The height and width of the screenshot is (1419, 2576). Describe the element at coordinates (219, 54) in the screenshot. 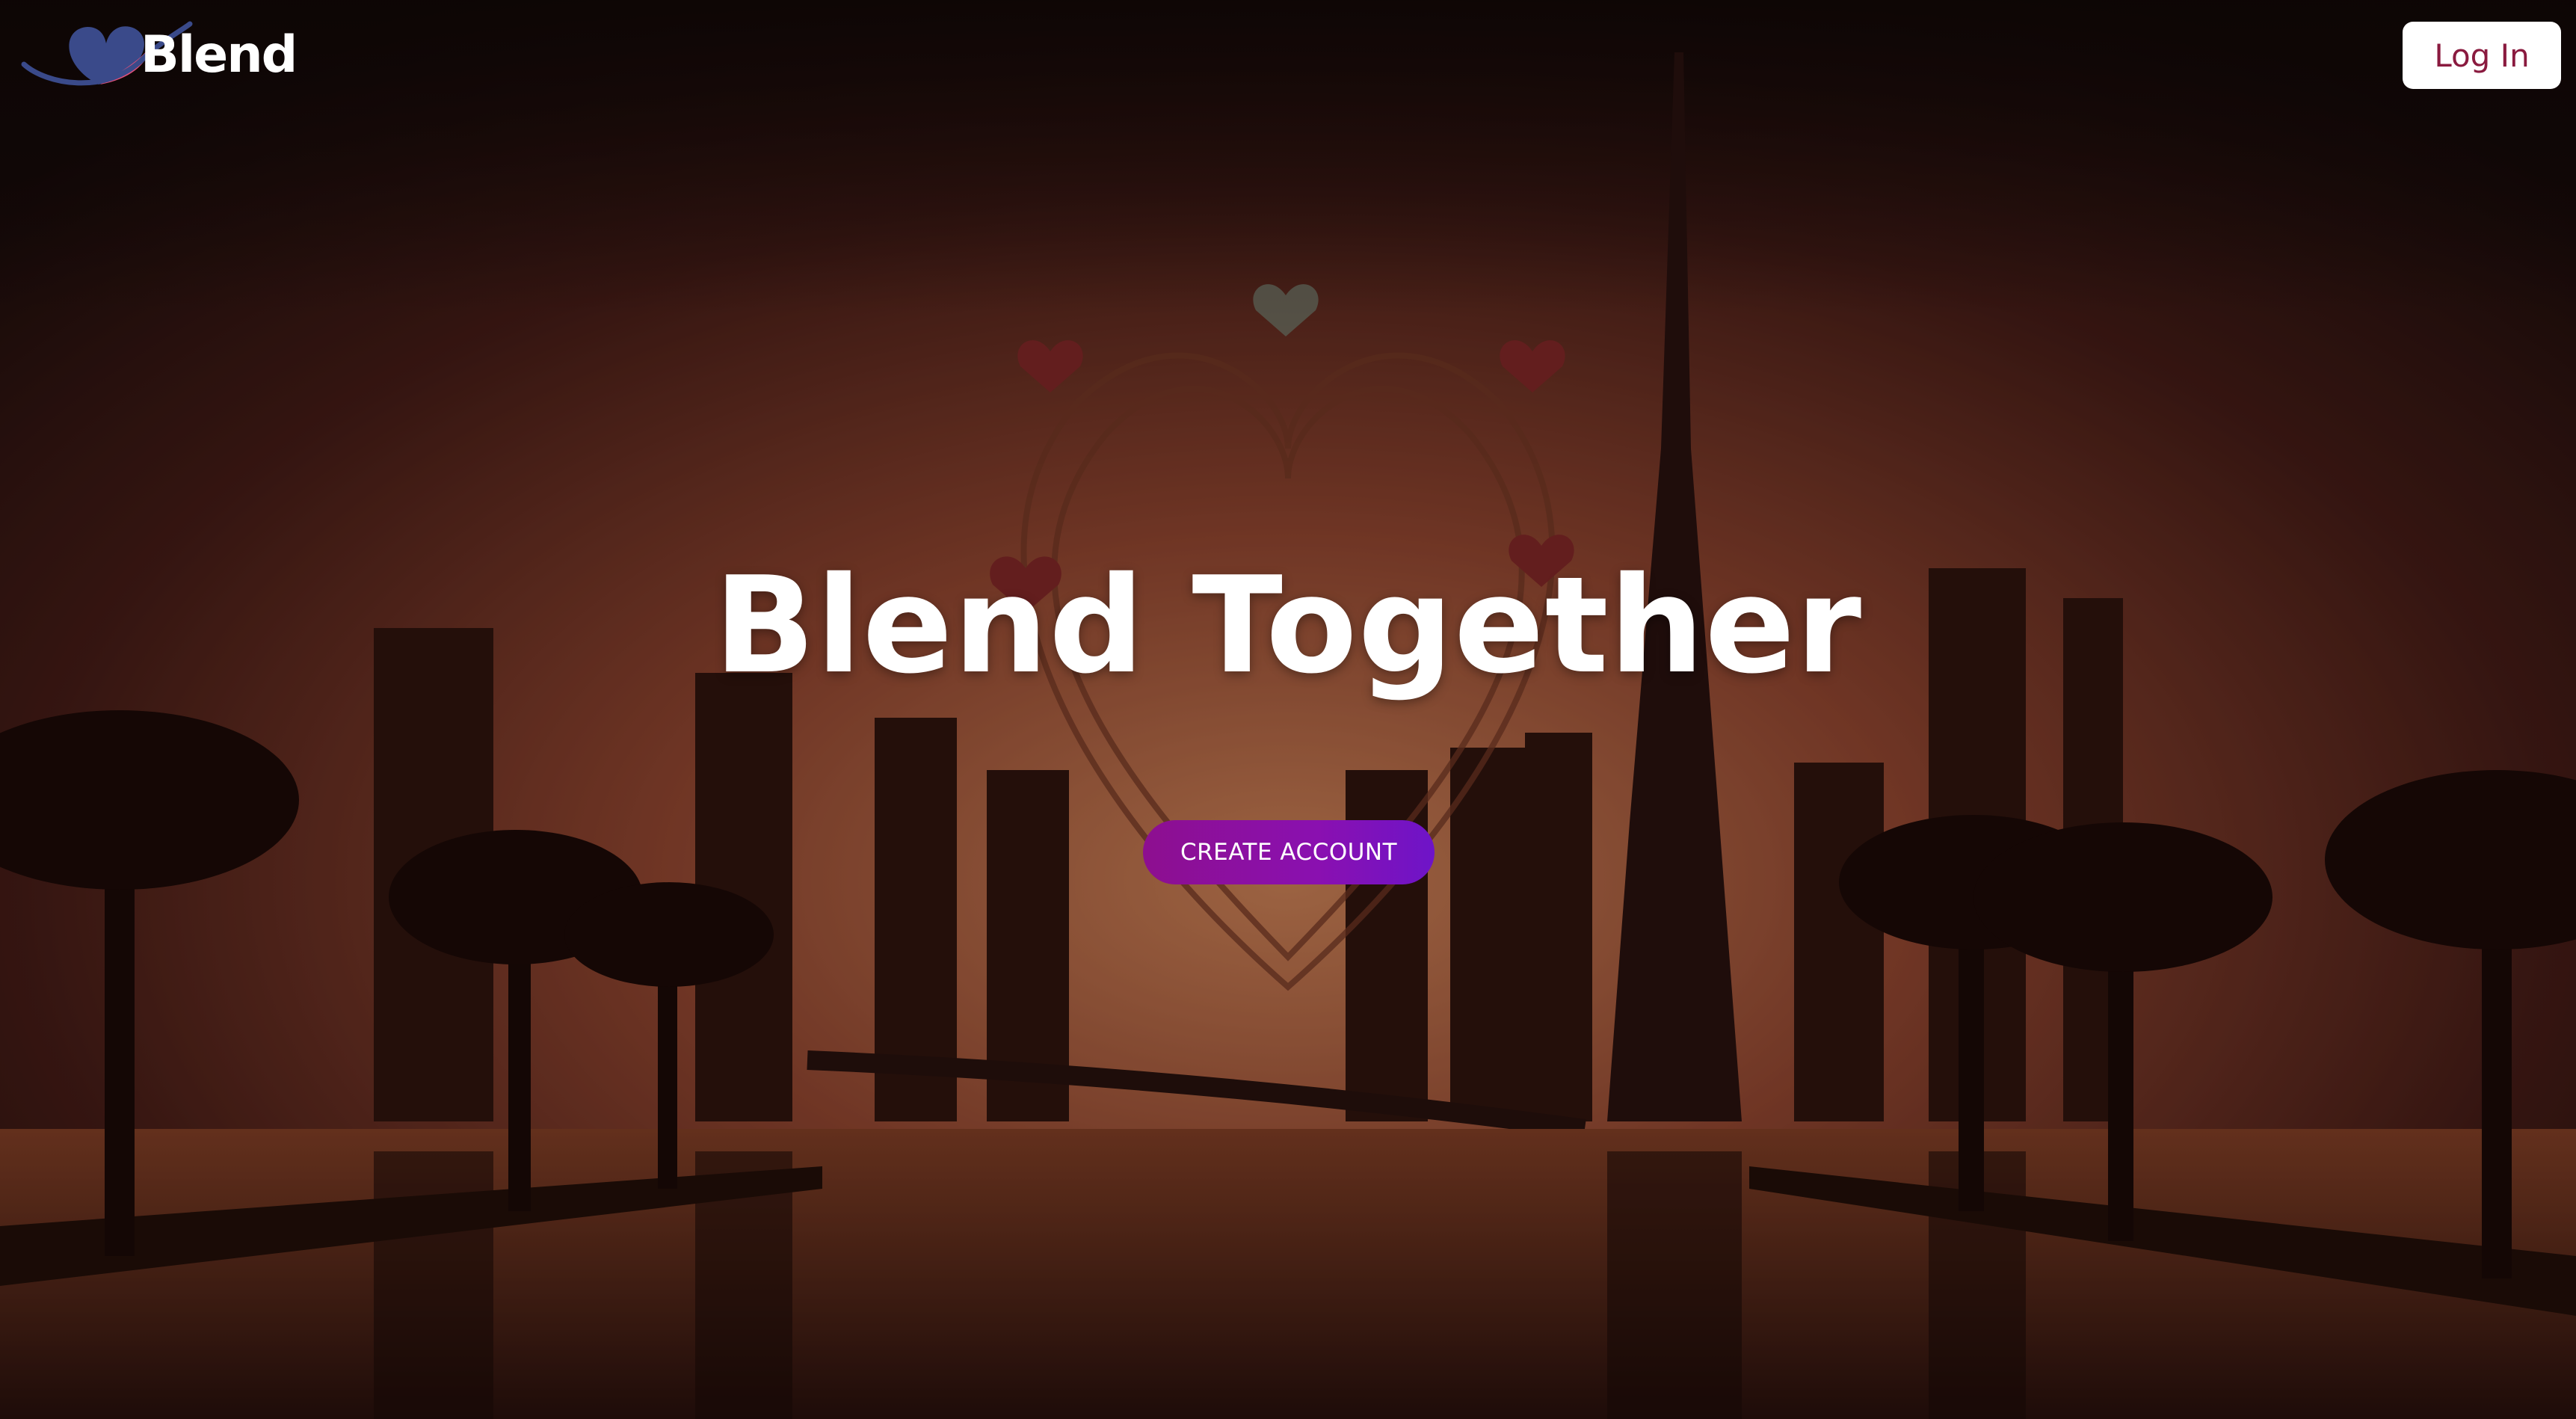

I see `brand-name: Blend` at that location.